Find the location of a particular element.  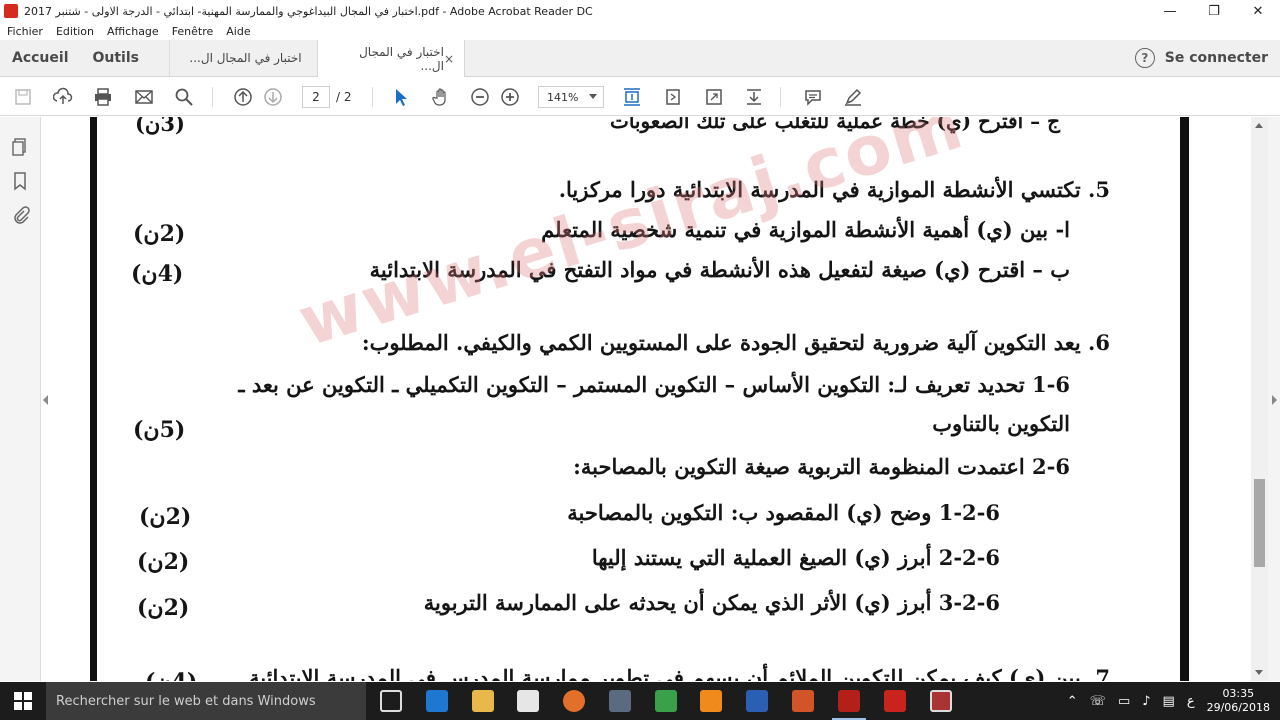

question-4c-points: (3ن) is located at coordinates (160, 126).